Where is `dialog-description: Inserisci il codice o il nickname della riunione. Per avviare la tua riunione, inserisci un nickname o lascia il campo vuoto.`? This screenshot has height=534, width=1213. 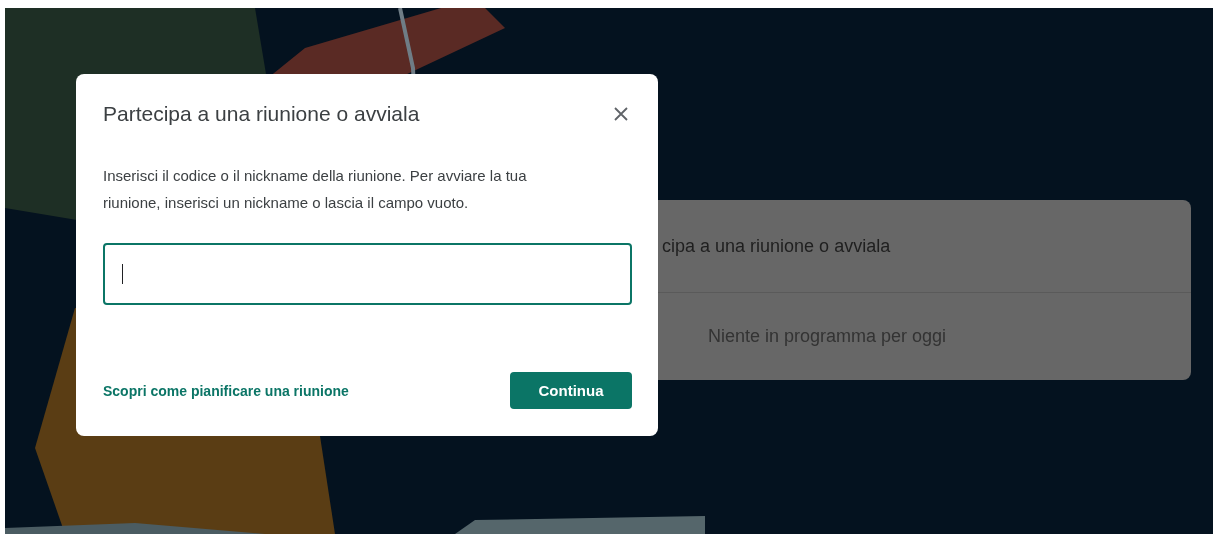
dialog-description: Inserisci il codice o il nickname della riunione. Per avviare la tua riunione, inserisci un nickname o lascia il campo vuoto. is located at coordinates (315, 189).